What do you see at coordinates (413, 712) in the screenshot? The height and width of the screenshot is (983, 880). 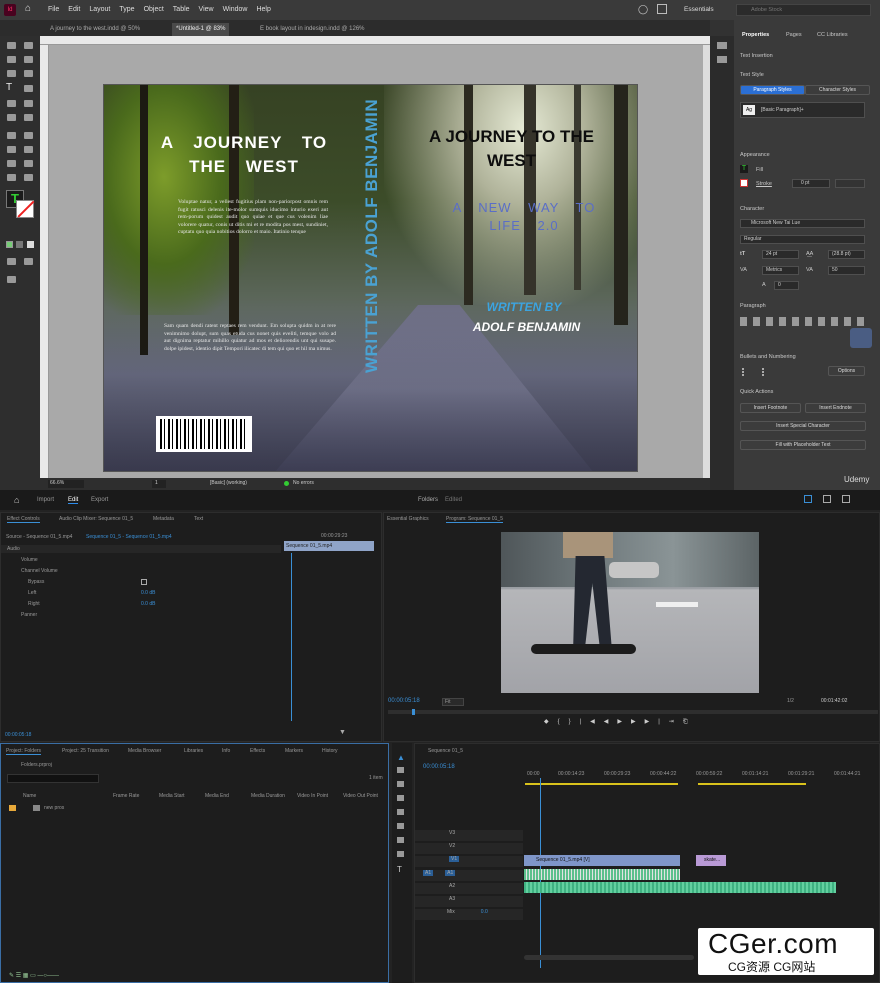 I see `program-playhead` at bounding box center [413, 712].